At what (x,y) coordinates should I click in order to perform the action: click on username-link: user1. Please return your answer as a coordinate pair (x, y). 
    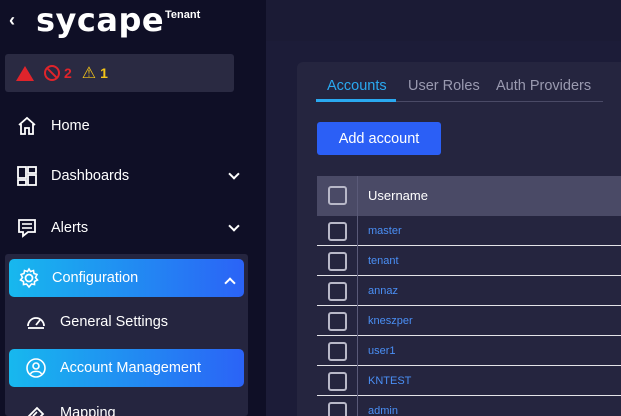
    Looking at the image, I should click on (382, 351).